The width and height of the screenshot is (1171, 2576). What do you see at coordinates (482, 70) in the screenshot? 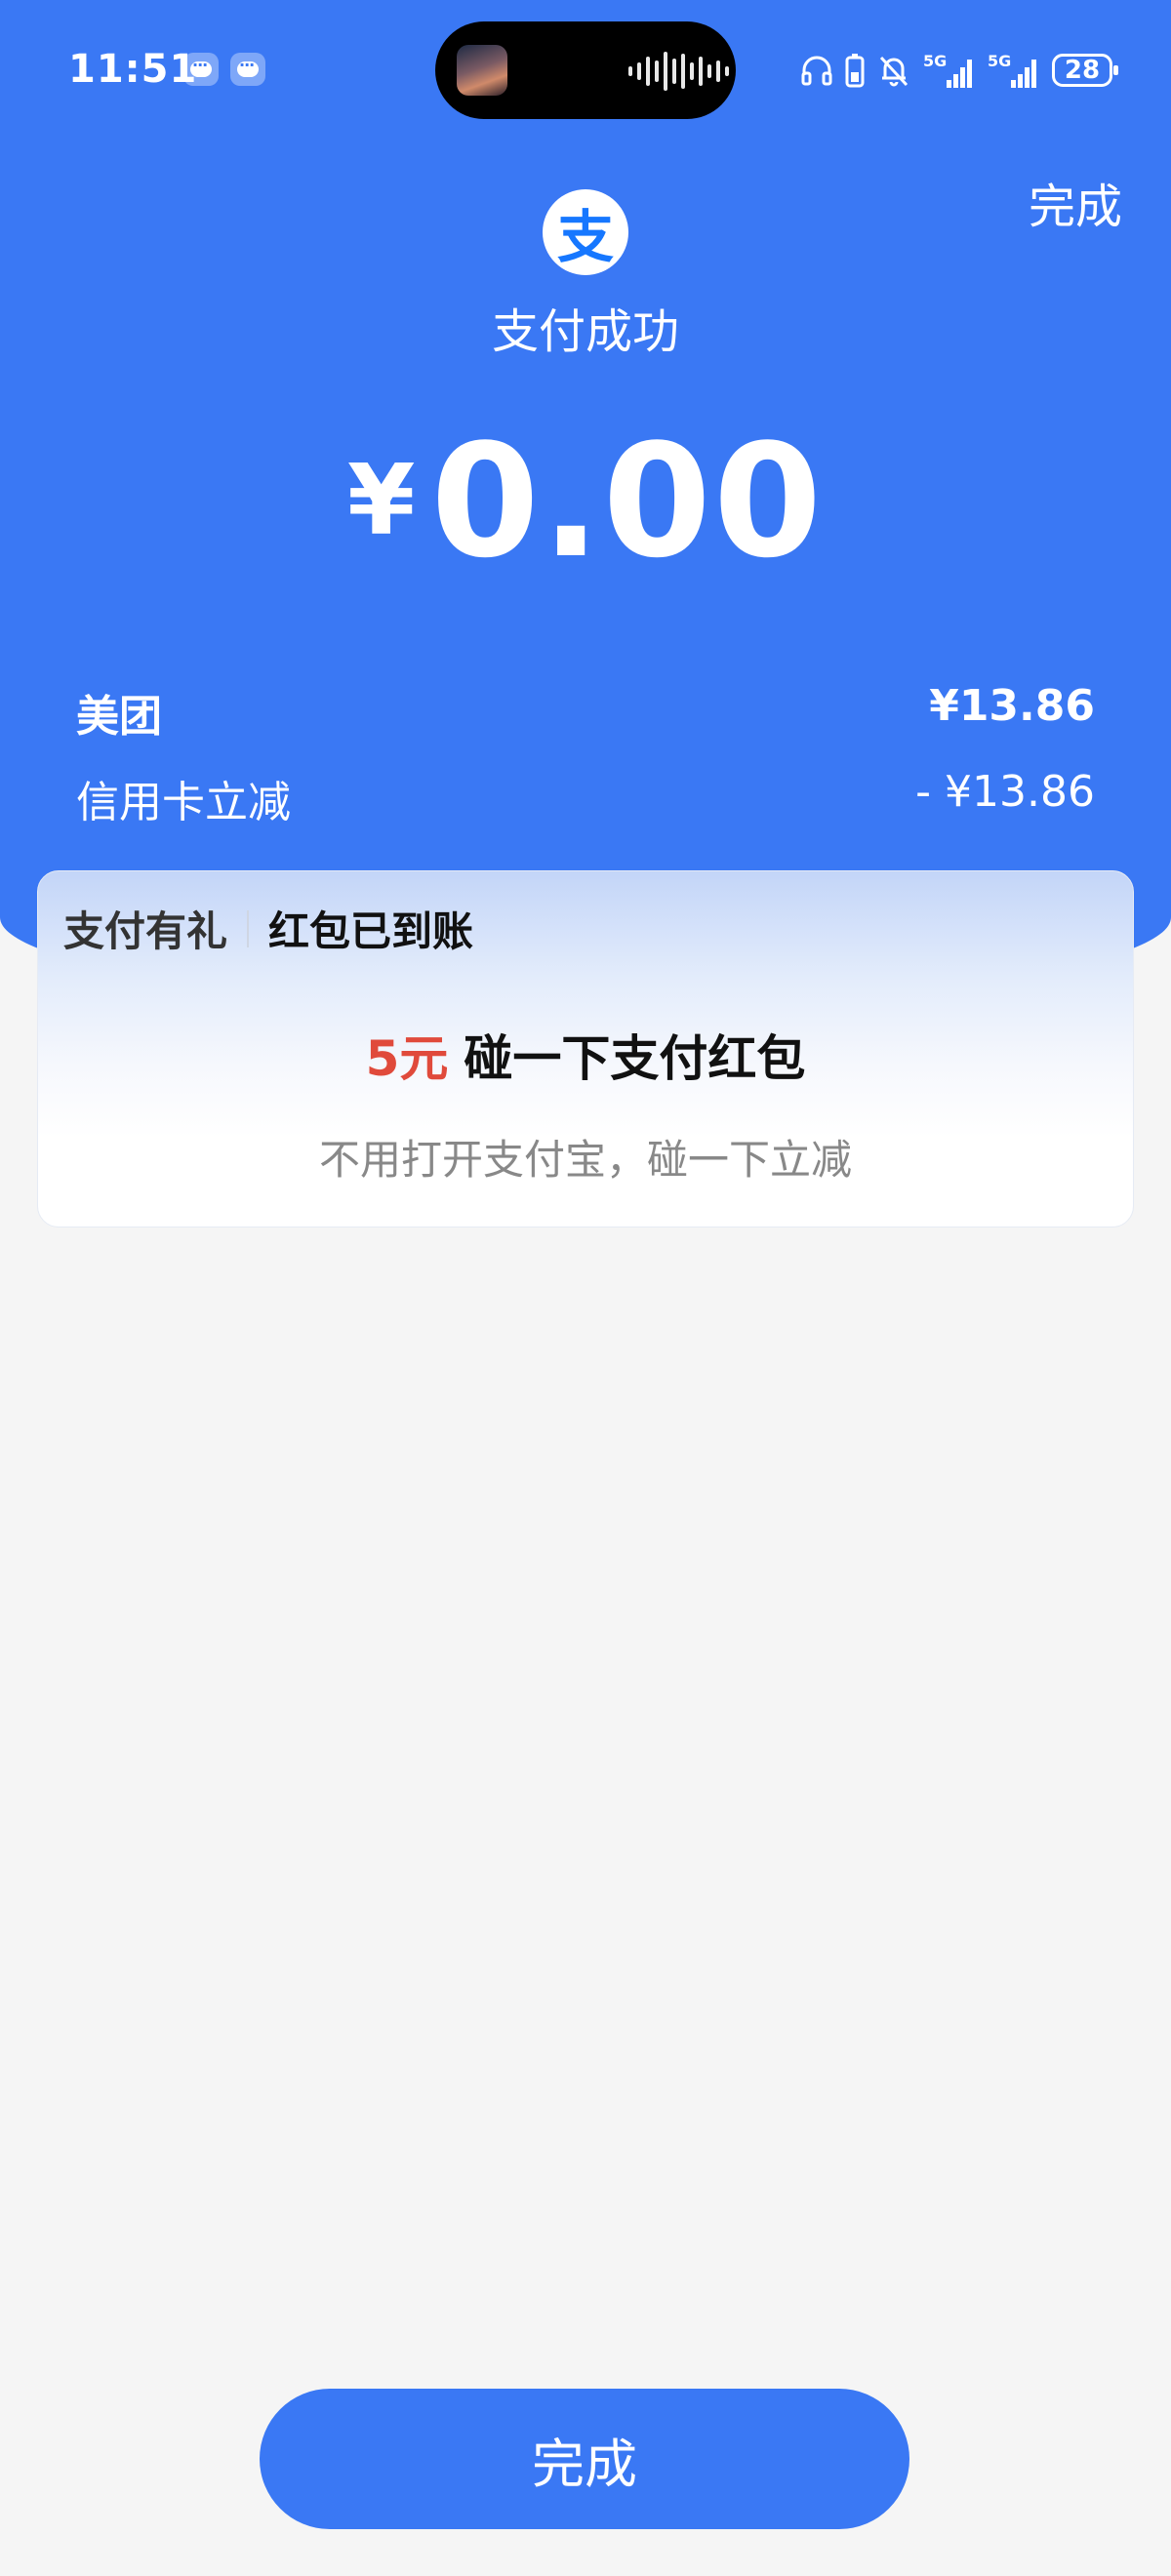
I see `album-art-thumbnail` at bounding box center [482, 70].